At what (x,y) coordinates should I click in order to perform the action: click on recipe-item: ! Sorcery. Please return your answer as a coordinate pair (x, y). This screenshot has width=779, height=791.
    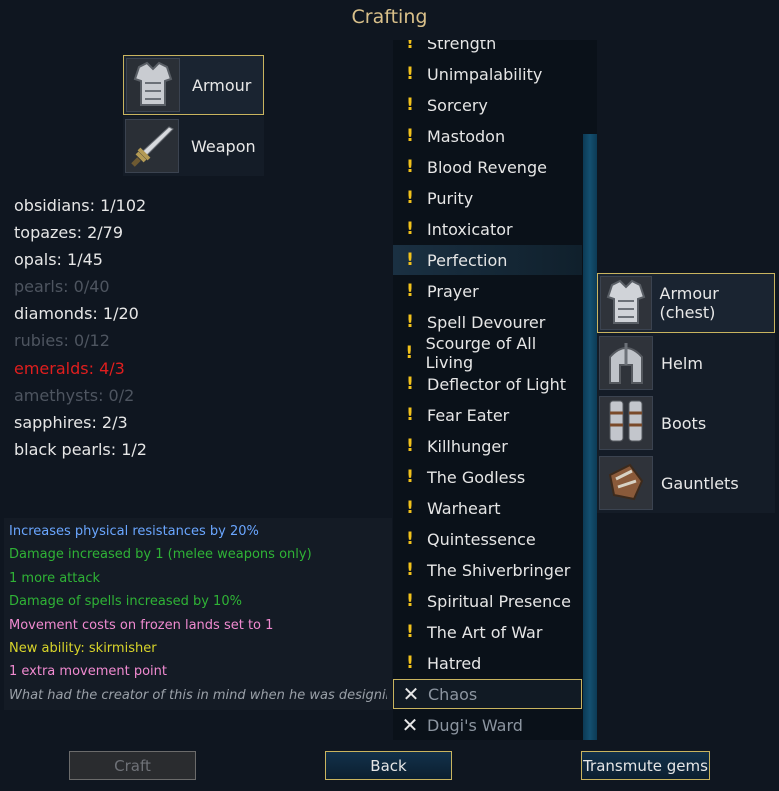
    Looking at the image, I should click on (487, 105).